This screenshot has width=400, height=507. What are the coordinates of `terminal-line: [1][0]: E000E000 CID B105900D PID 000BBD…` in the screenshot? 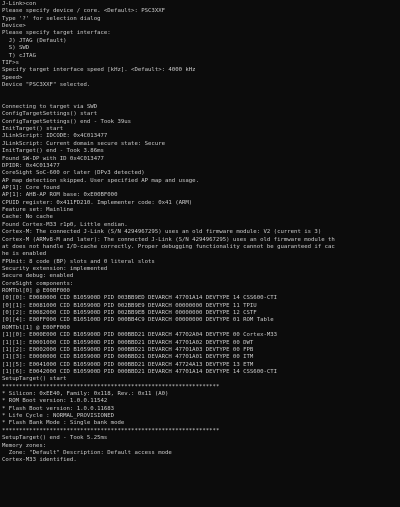 It's located at (140, 335).